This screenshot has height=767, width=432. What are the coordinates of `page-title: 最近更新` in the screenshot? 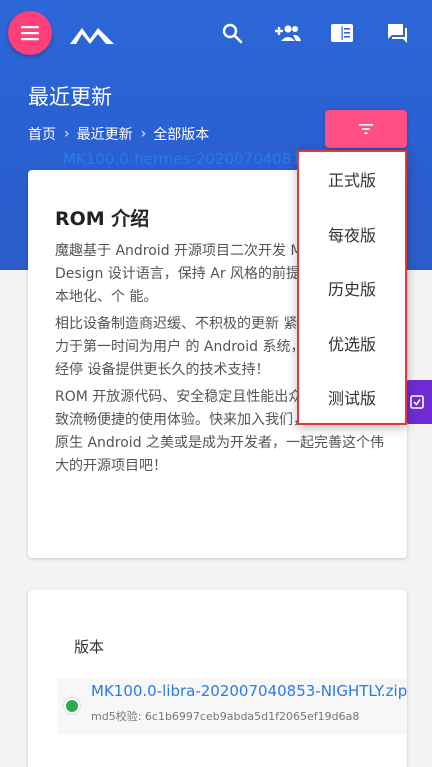 It's located at (70, 97).